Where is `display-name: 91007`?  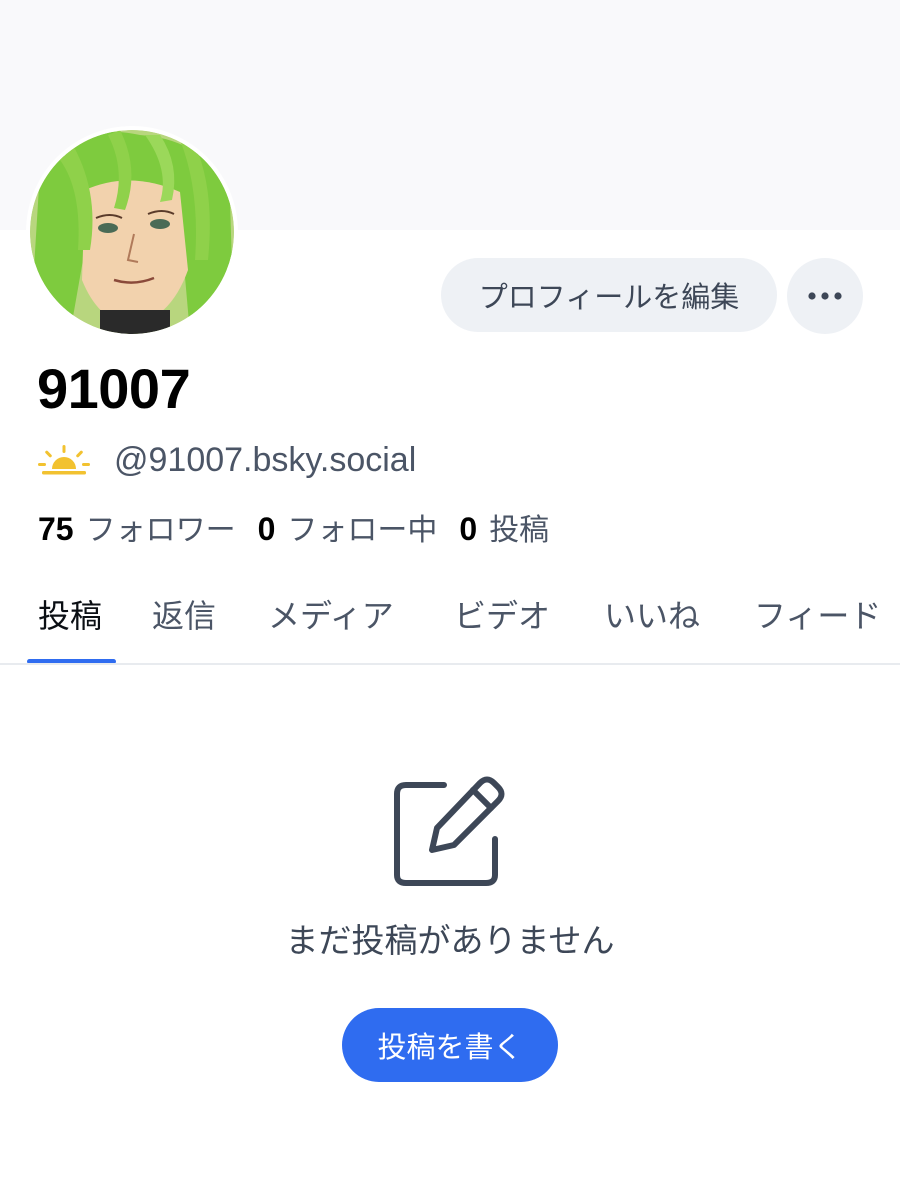 display-name: 91007 is located at coordinates (114, 388).